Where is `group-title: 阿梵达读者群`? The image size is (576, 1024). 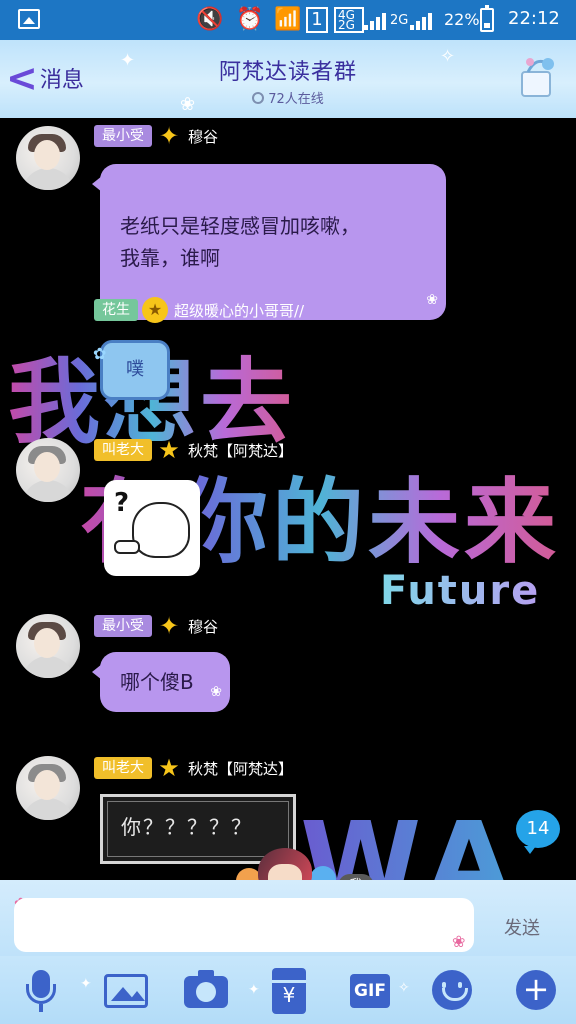
group-title: 阿梵达读者群 is located at coordinates (288, 70).